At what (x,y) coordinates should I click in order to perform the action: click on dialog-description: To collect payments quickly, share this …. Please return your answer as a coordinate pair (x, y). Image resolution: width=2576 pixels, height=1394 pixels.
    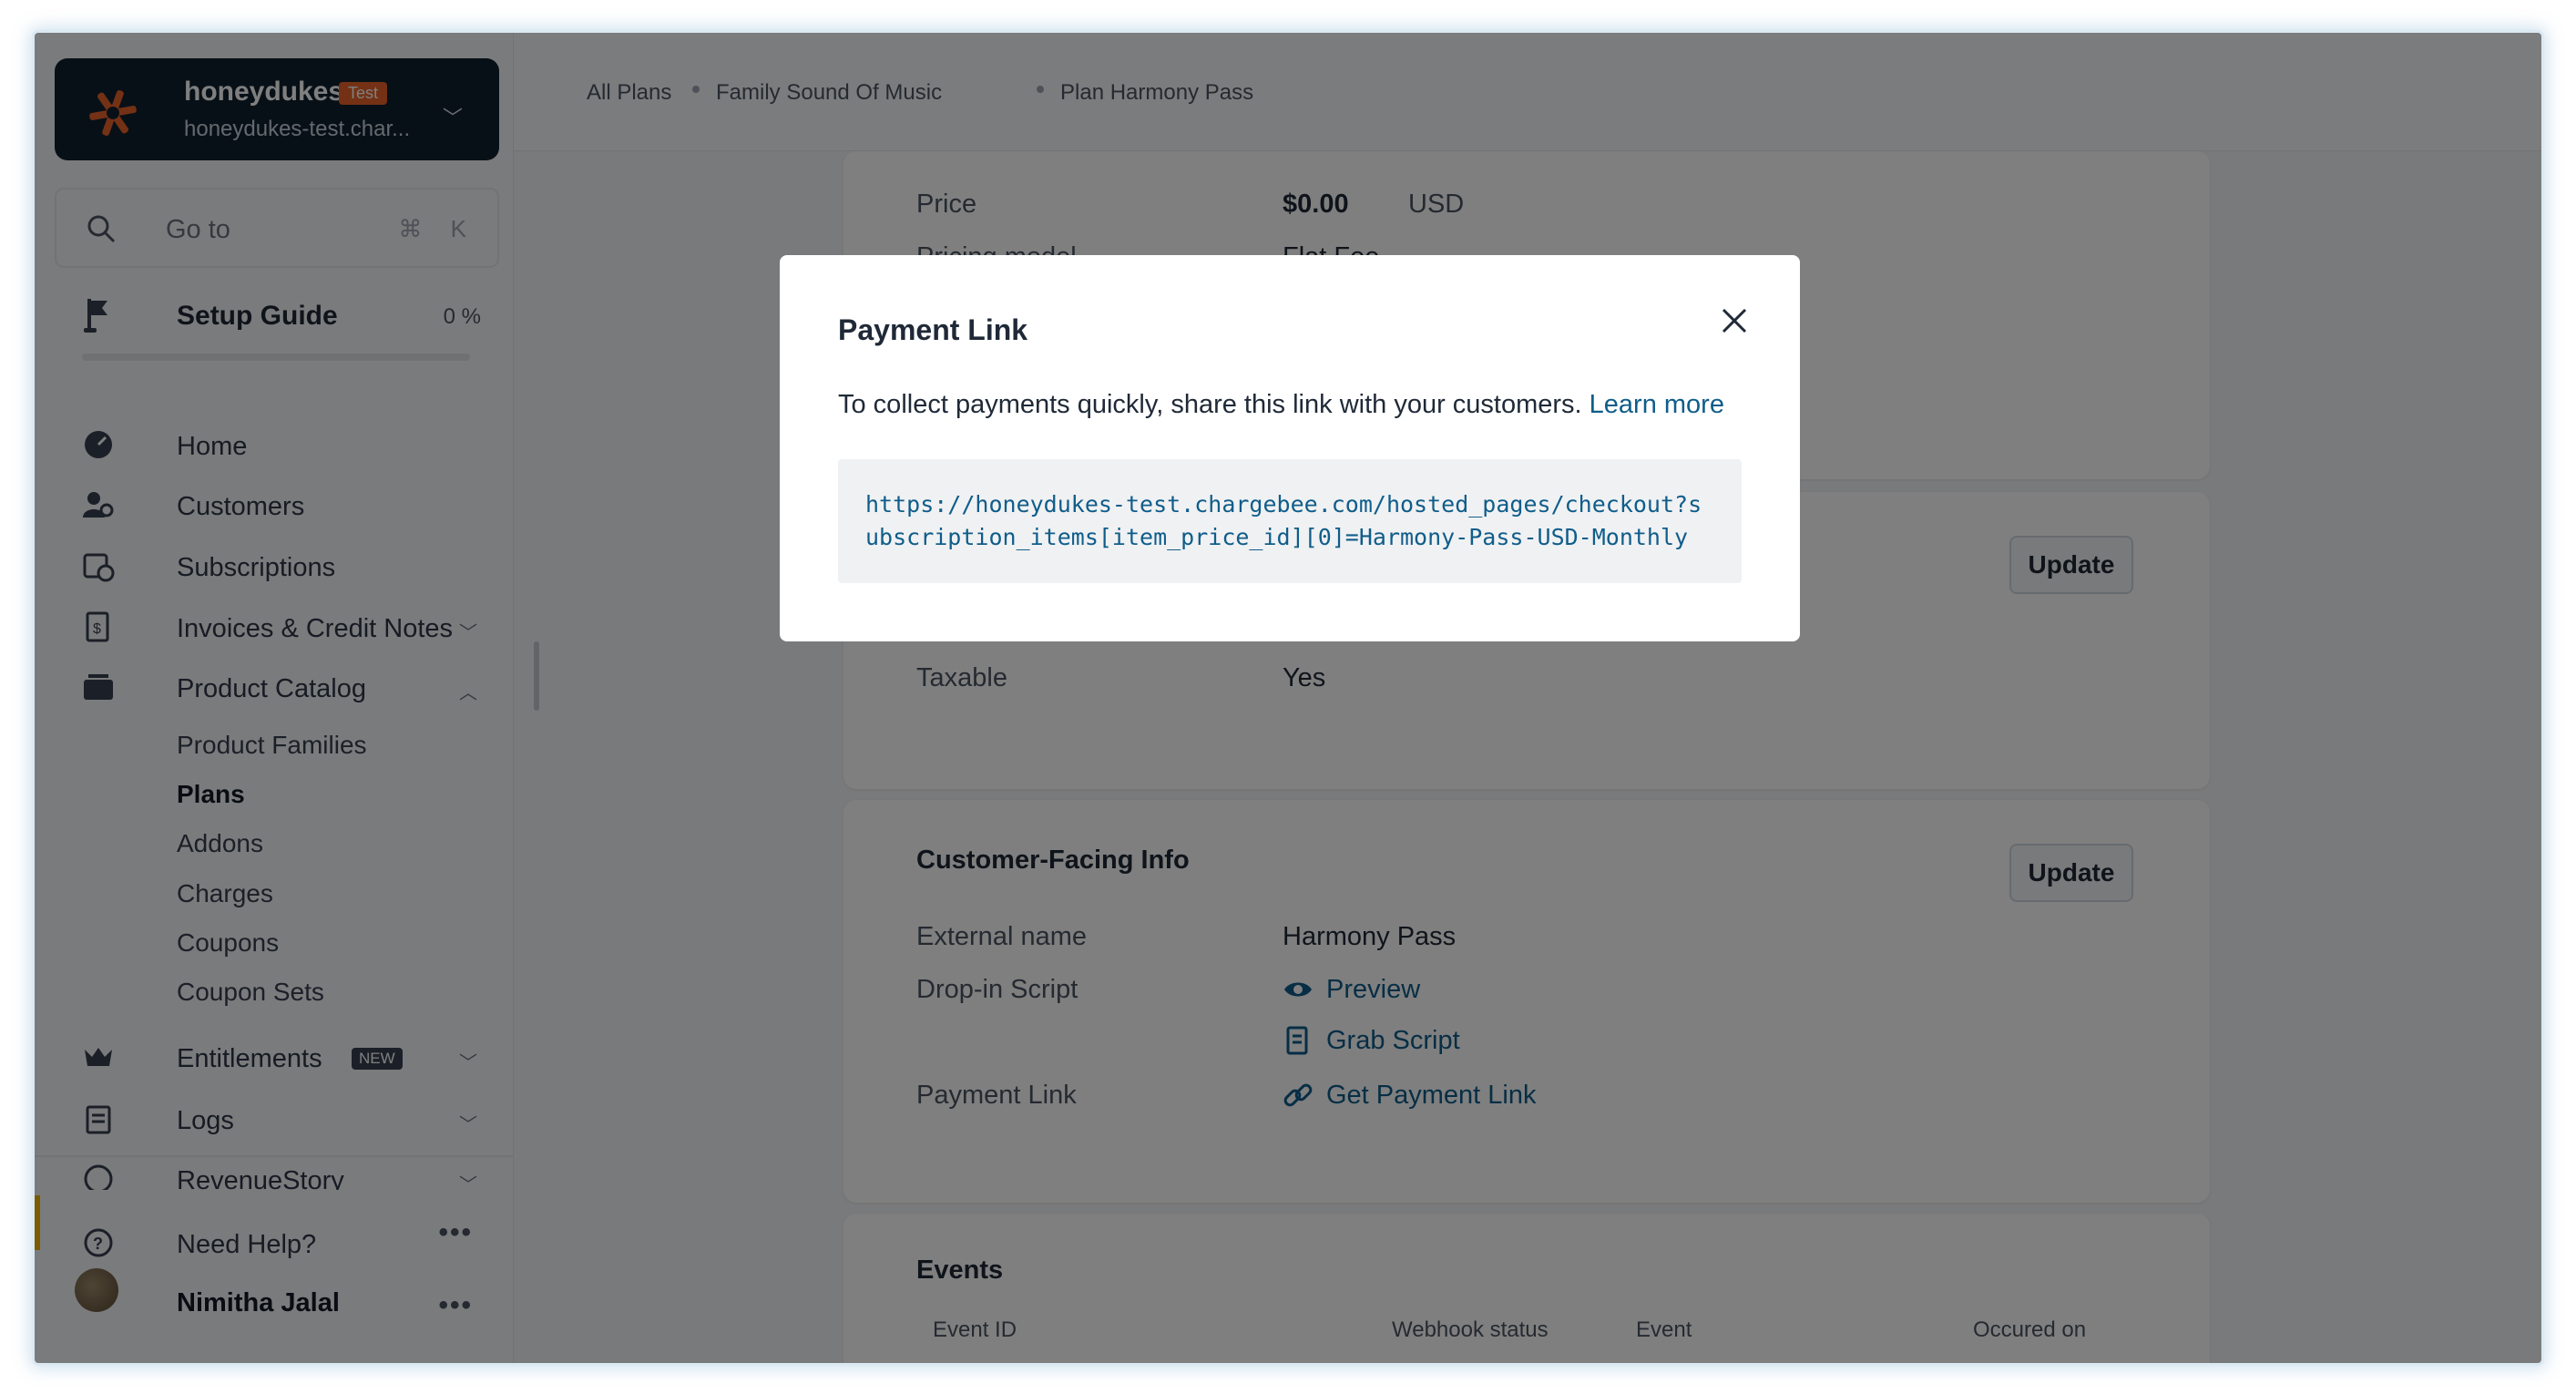
    Looking at the image, I should click on (1281, 405).